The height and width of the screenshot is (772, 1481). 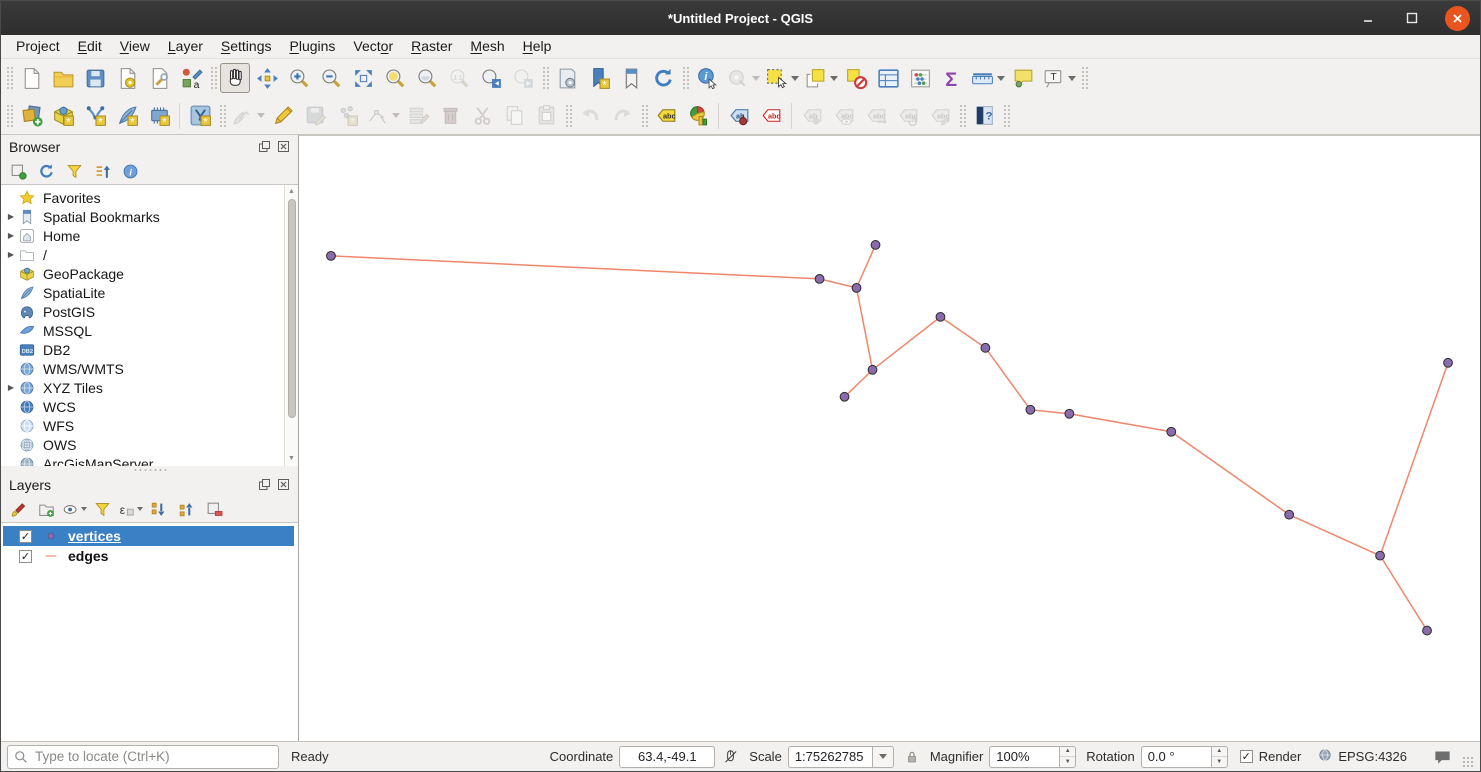 I want to click on zoom-out-button, so click(x=331, y=78).